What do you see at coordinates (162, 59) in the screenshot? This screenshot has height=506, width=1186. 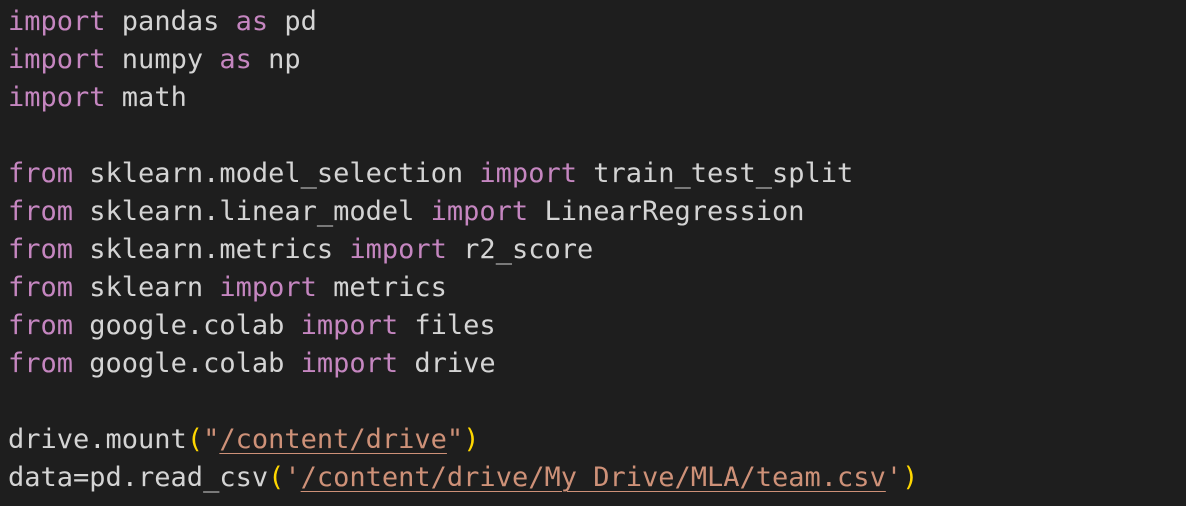 I see `identifier-token: numpy` at bounding box center [162, 59].